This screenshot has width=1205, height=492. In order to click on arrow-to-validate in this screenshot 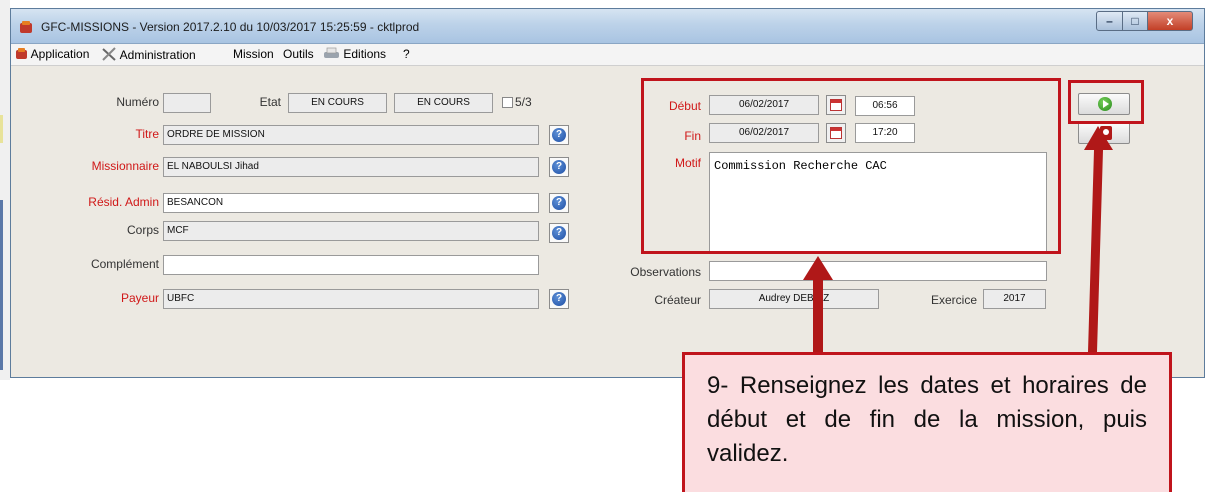, I will do `click(1098, 239)`.